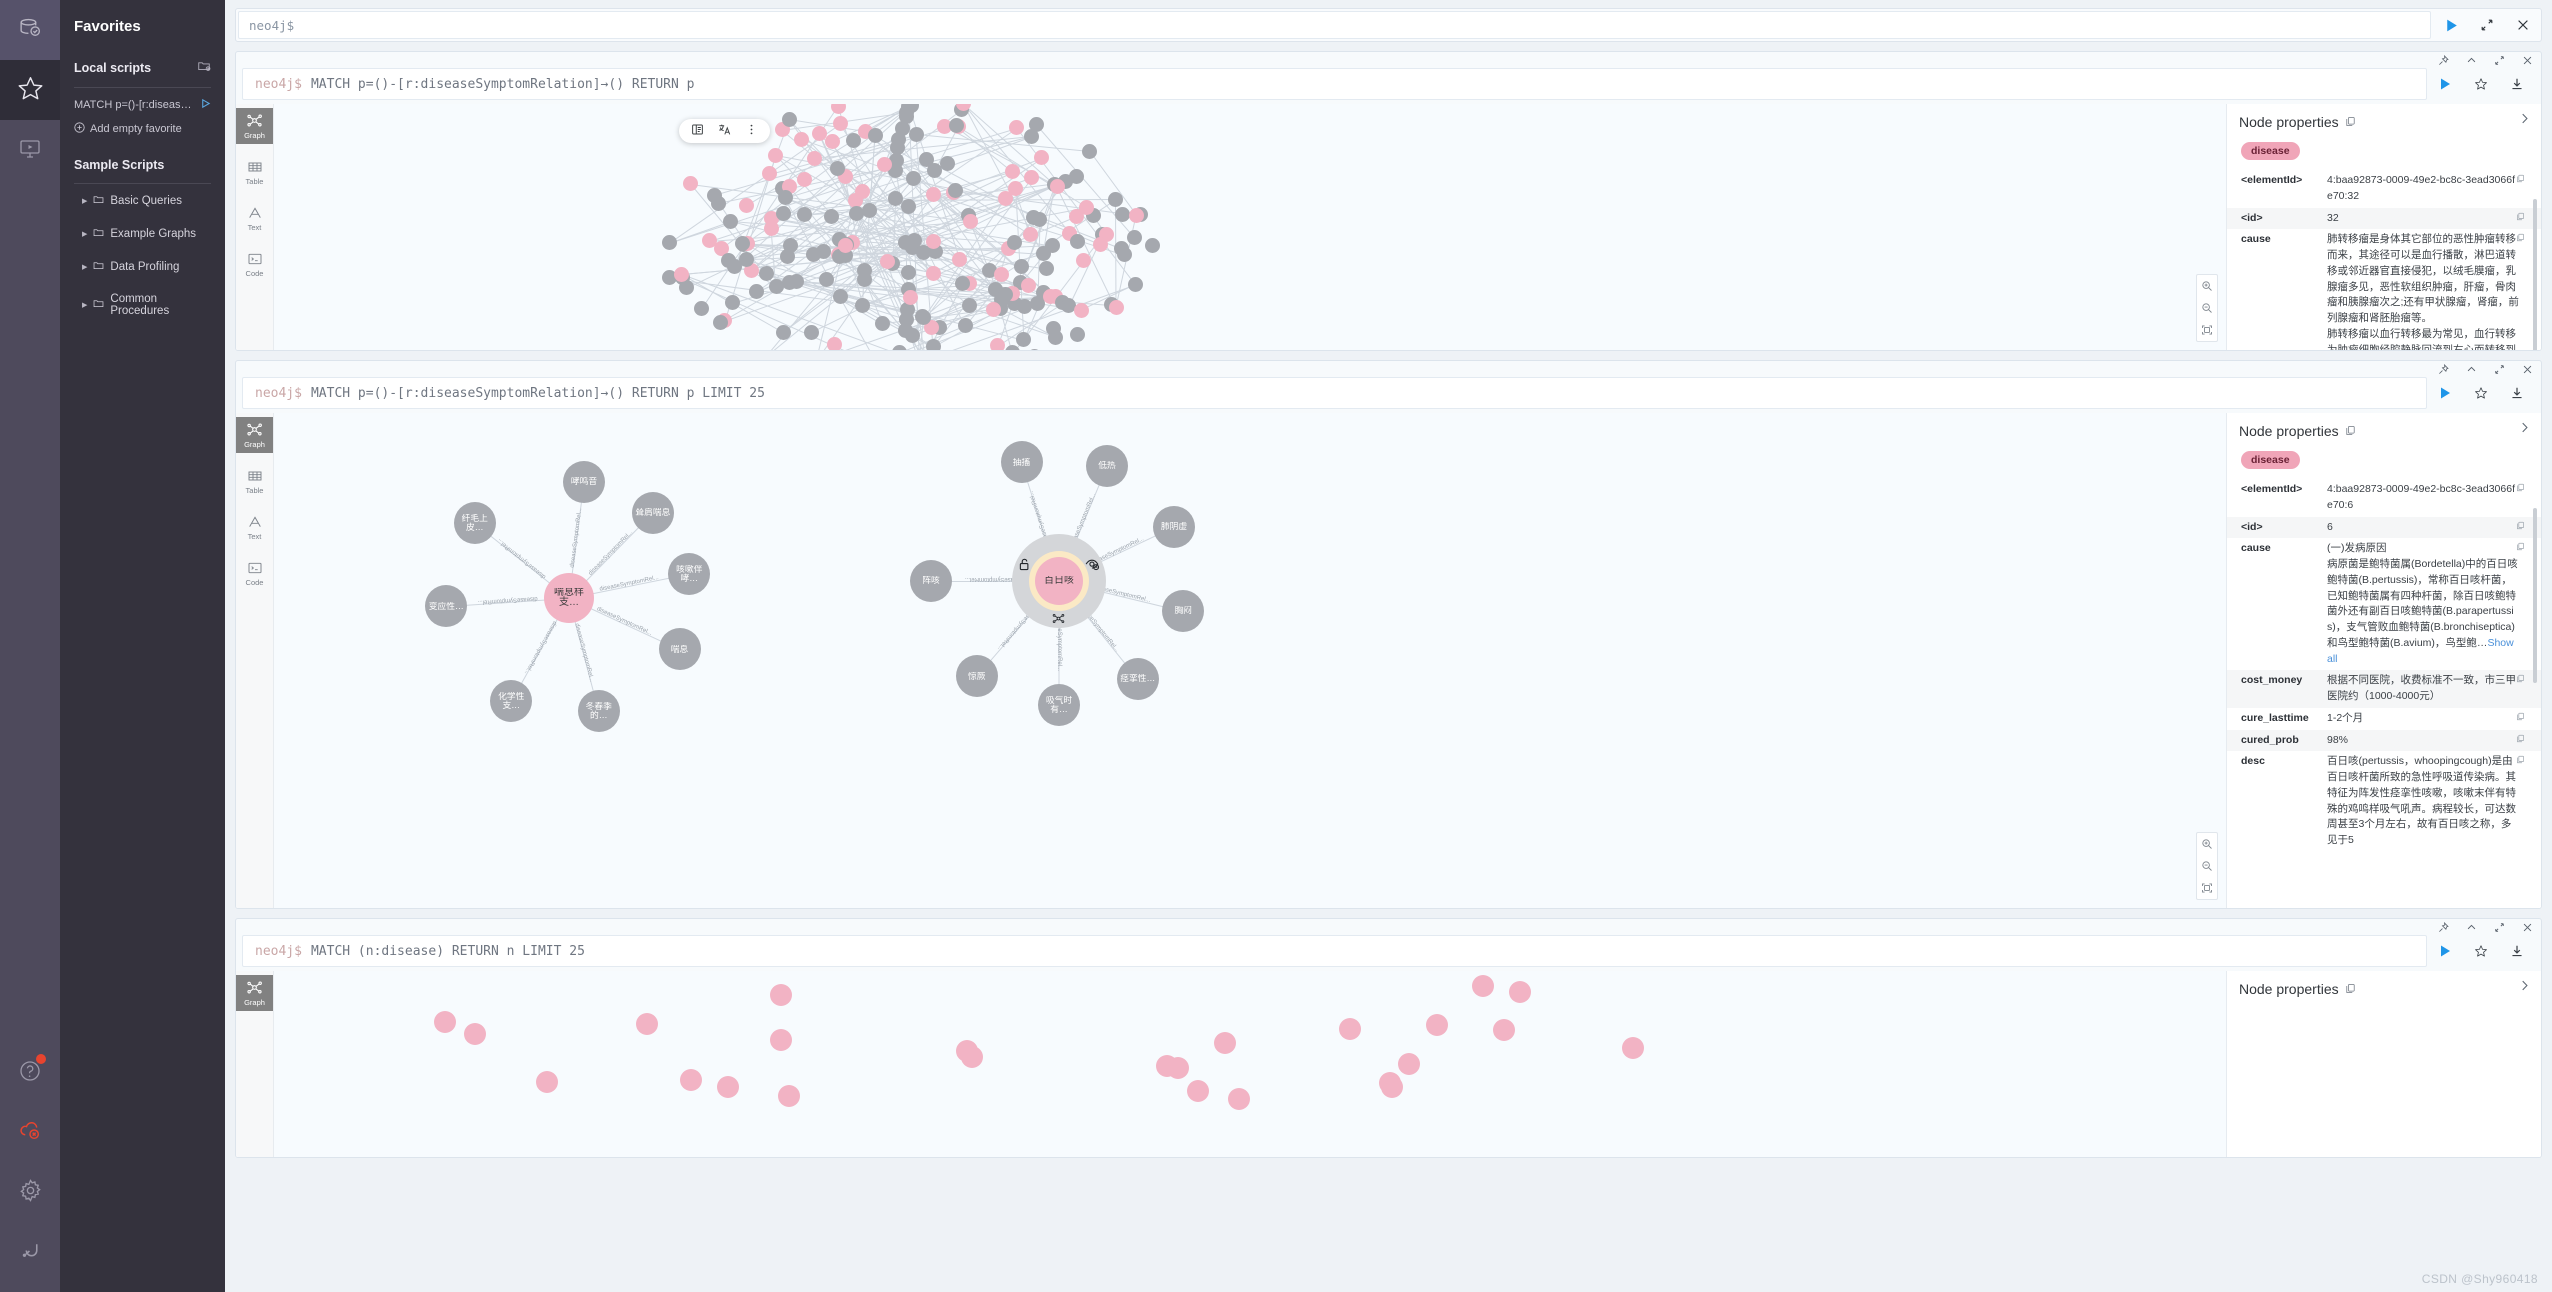 The height and width of the screenshot is (1292, 2552). I want to click on frame-2-tab-graph: Graph, so click(254, 435).